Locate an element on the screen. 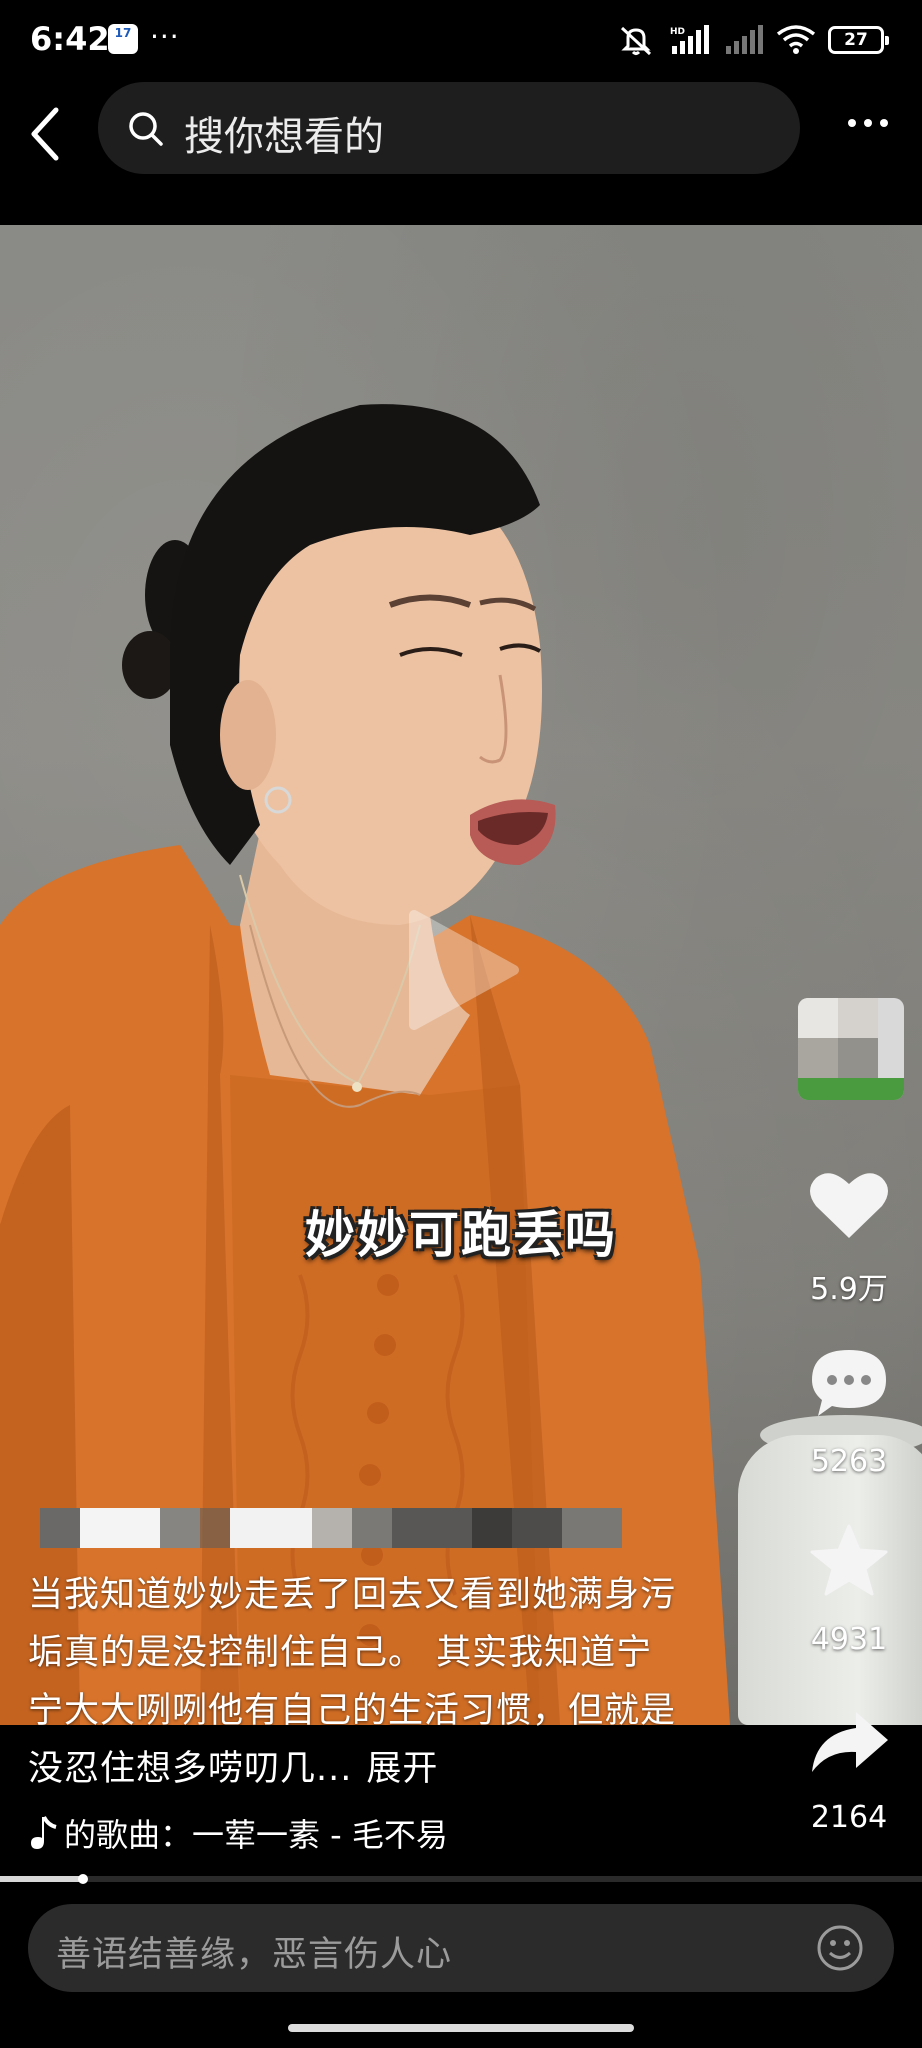  expand-button: 展开 is located at coordinates (402, 1769).